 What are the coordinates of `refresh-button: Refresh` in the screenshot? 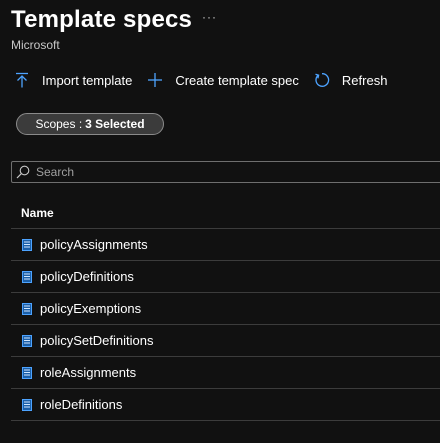 It's located at (351, 80).